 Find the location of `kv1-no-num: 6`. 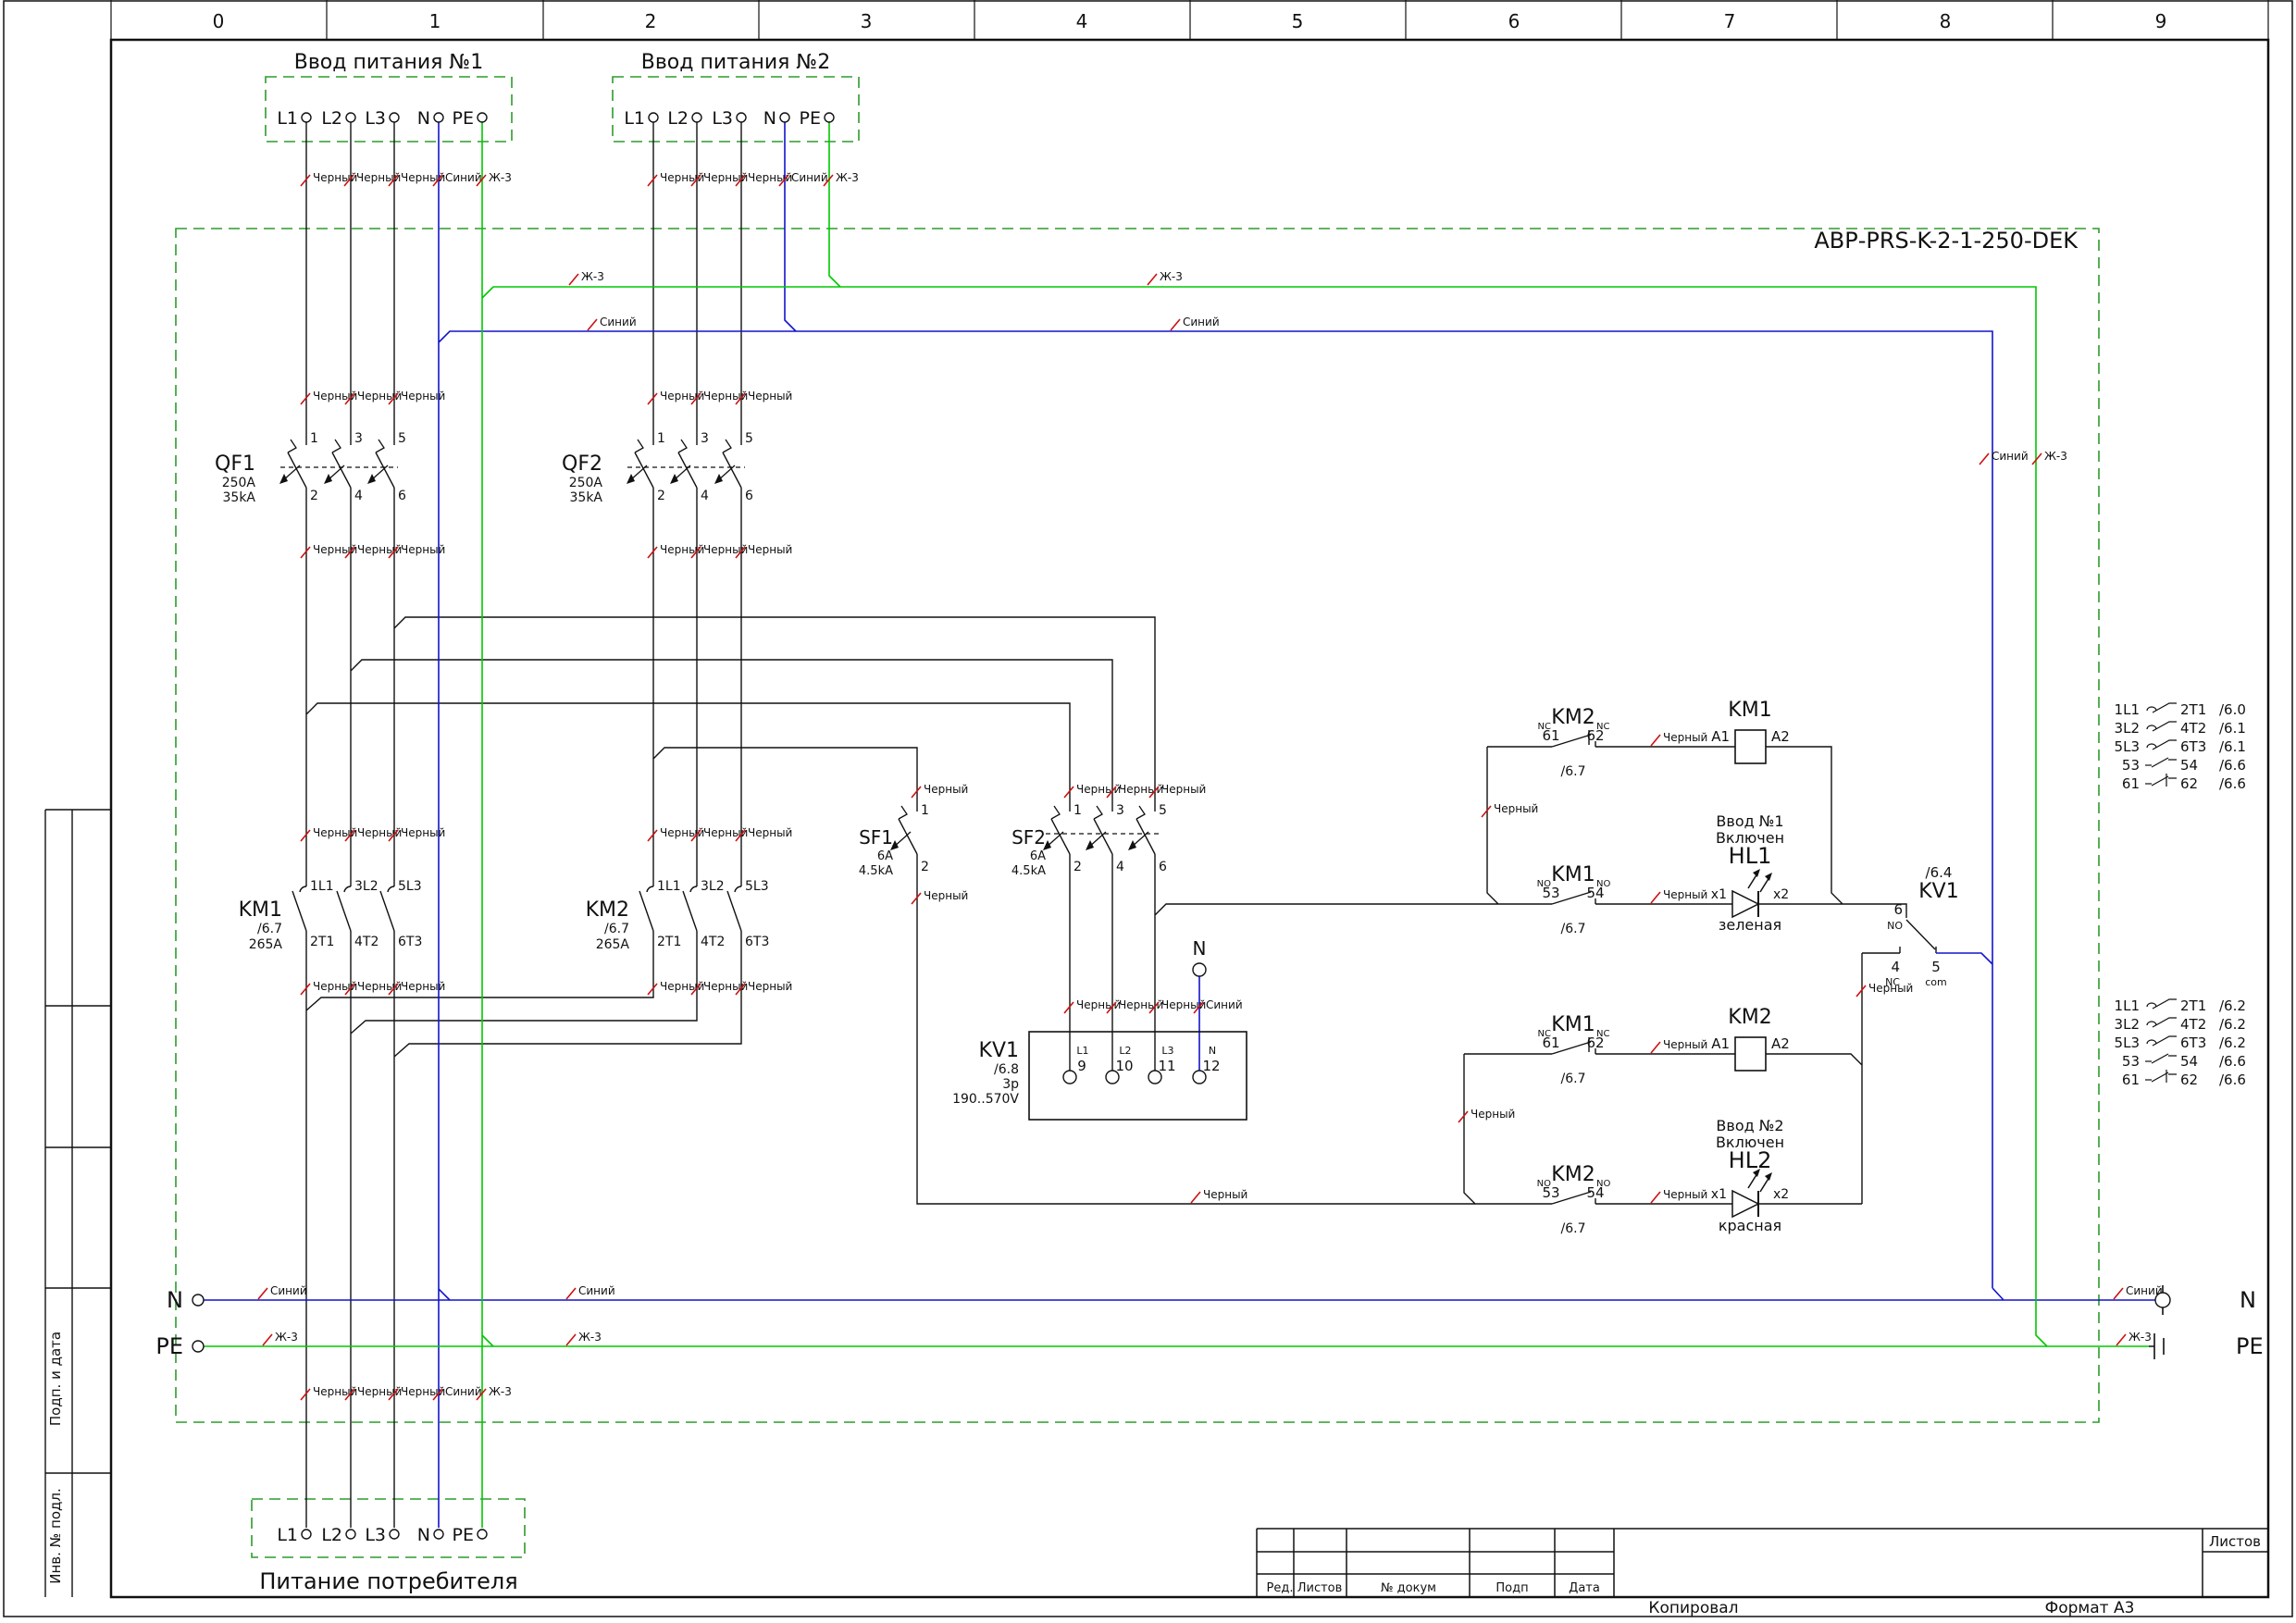

kv1-no-num: 6 is located at coordinates (1898, 909).